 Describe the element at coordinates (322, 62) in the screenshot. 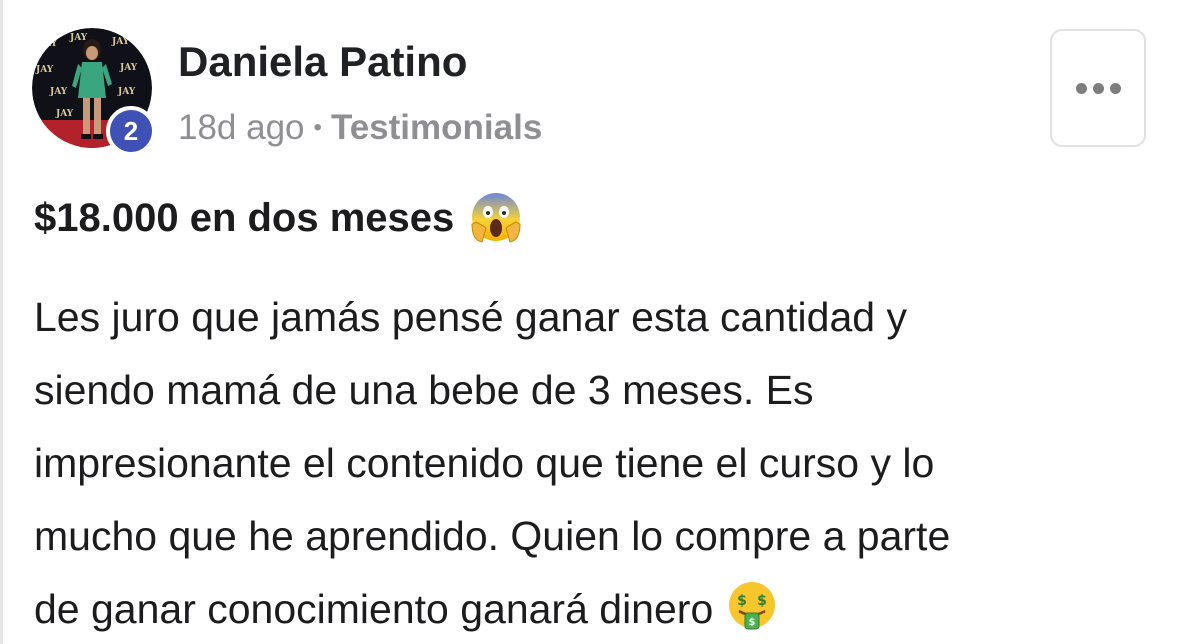

I see `author-name: Daniela Patino` at that location.